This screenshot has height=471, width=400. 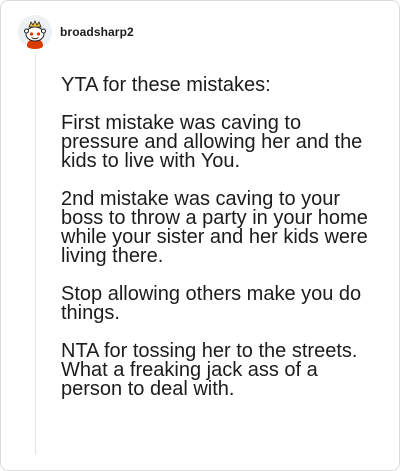 What do you see at coordinates (211, 303) in the screenshot?
I see `comment-paragraph: Stop allowing others make you do things.` at bounding box center [211, 303].